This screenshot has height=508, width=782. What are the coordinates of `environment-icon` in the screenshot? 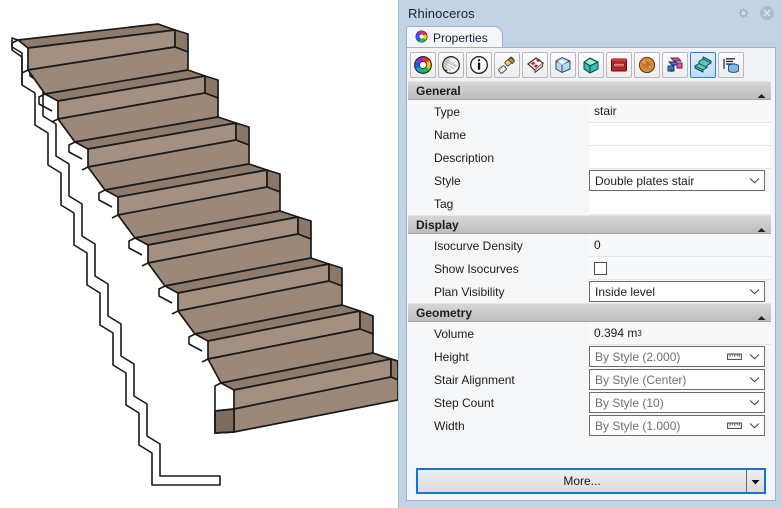 It's located at (647, 64).